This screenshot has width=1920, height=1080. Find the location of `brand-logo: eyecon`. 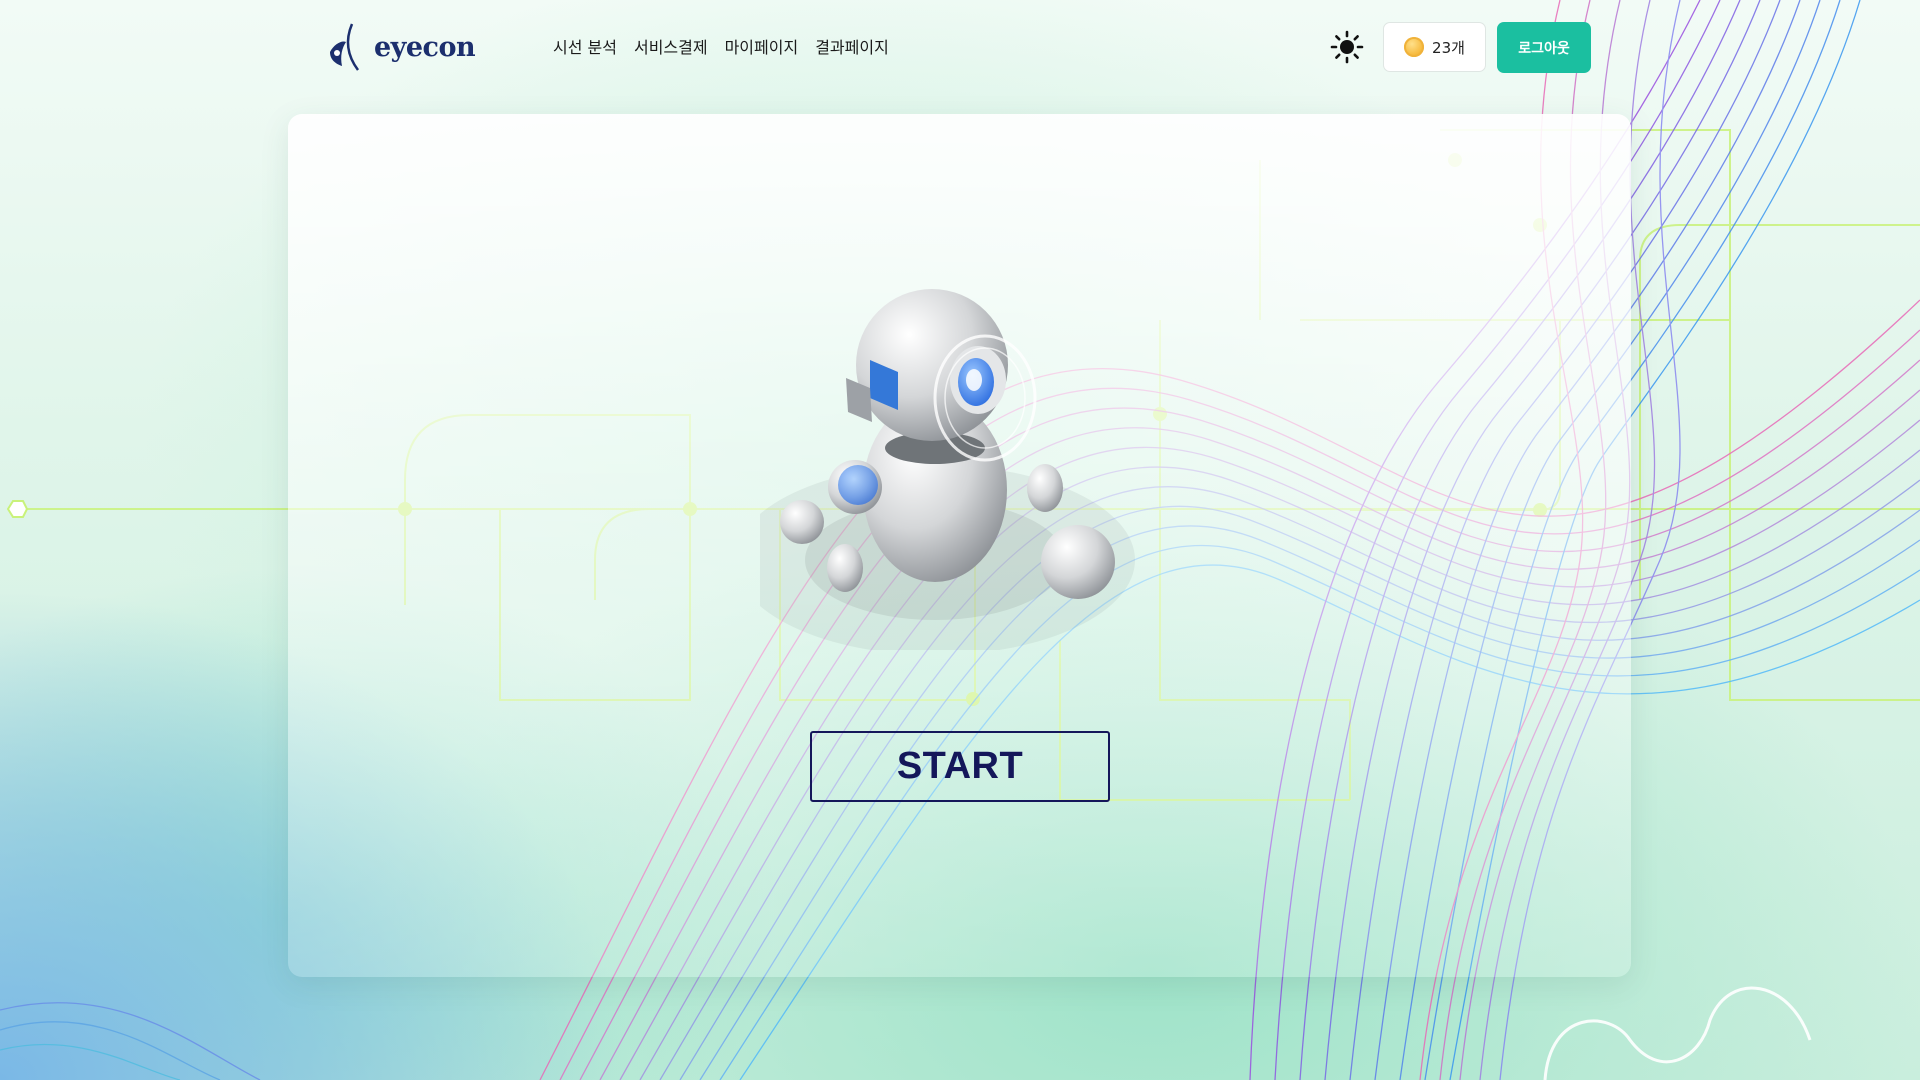

brand-logo: eyecon is located at coordinates (399, 47).